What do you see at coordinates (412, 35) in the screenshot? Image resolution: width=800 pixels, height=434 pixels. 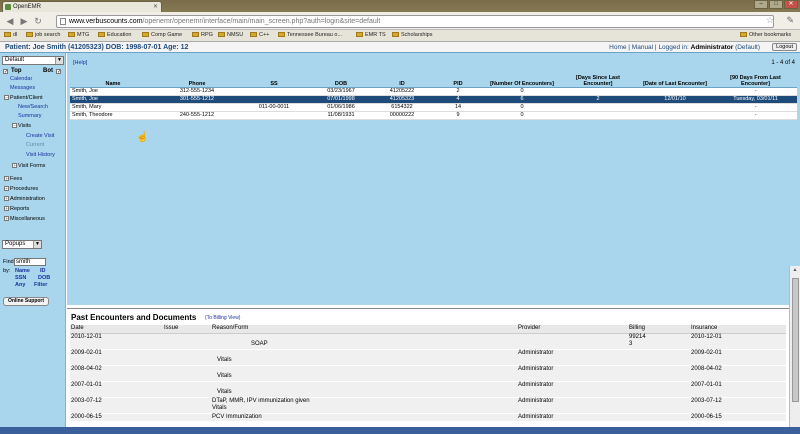 I see `bookmark-item: Scholarships` at bounding box center [412, 35].